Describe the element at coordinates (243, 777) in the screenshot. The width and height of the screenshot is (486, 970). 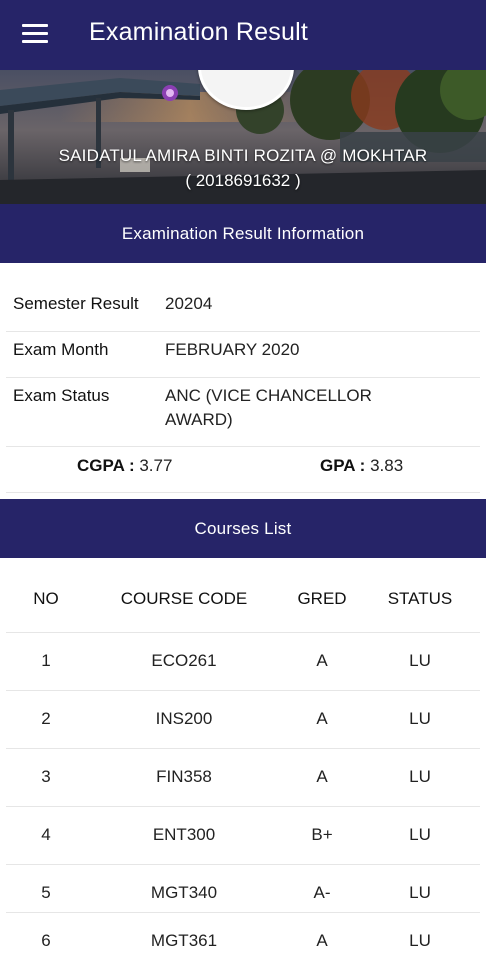
I see `table-row: 3 FIN358 A LU` at that location.